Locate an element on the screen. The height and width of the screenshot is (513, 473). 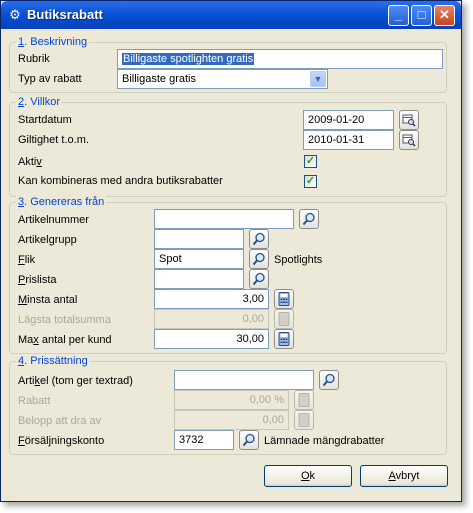
giltighet-input: 2010-01-31 is located at coordinates (348, 140).